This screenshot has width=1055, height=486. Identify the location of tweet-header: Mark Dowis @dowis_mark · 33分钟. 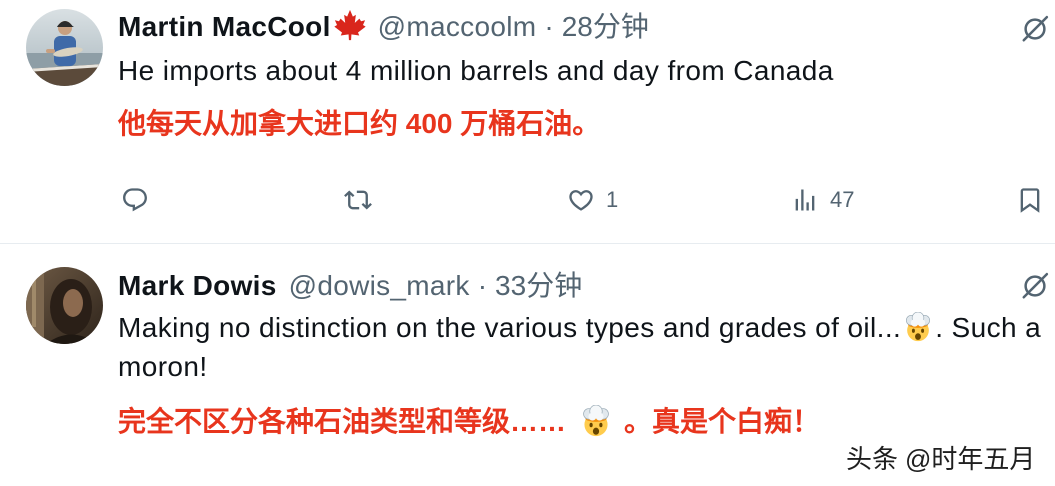
(350, 286).